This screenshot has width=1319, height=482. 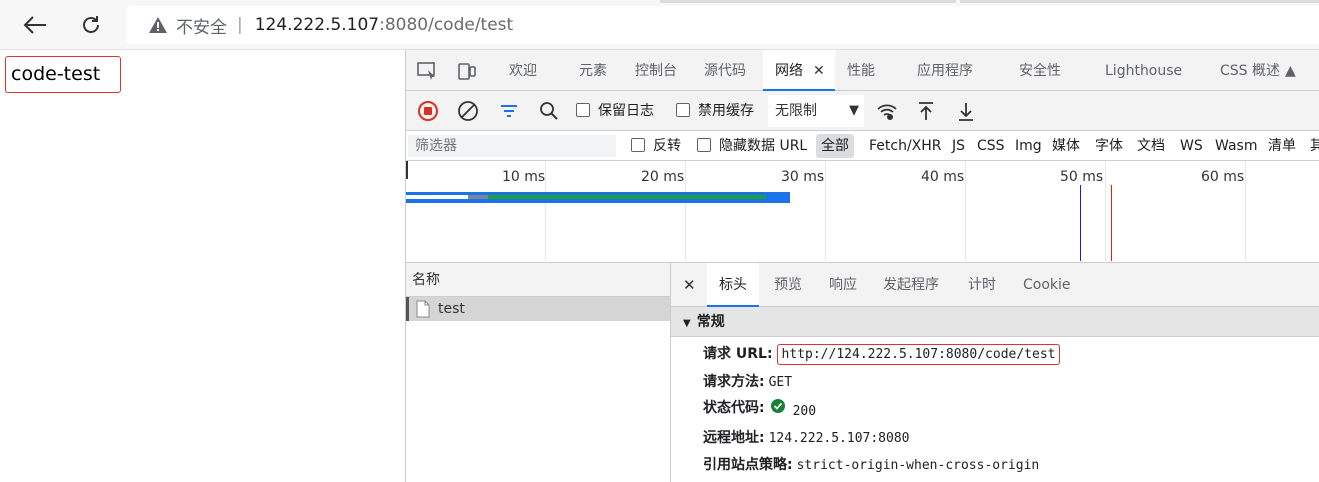 What do you see at coordinates (966, 111) in the screenshot?
I see `download-icon` at bounding box center [966, 111].